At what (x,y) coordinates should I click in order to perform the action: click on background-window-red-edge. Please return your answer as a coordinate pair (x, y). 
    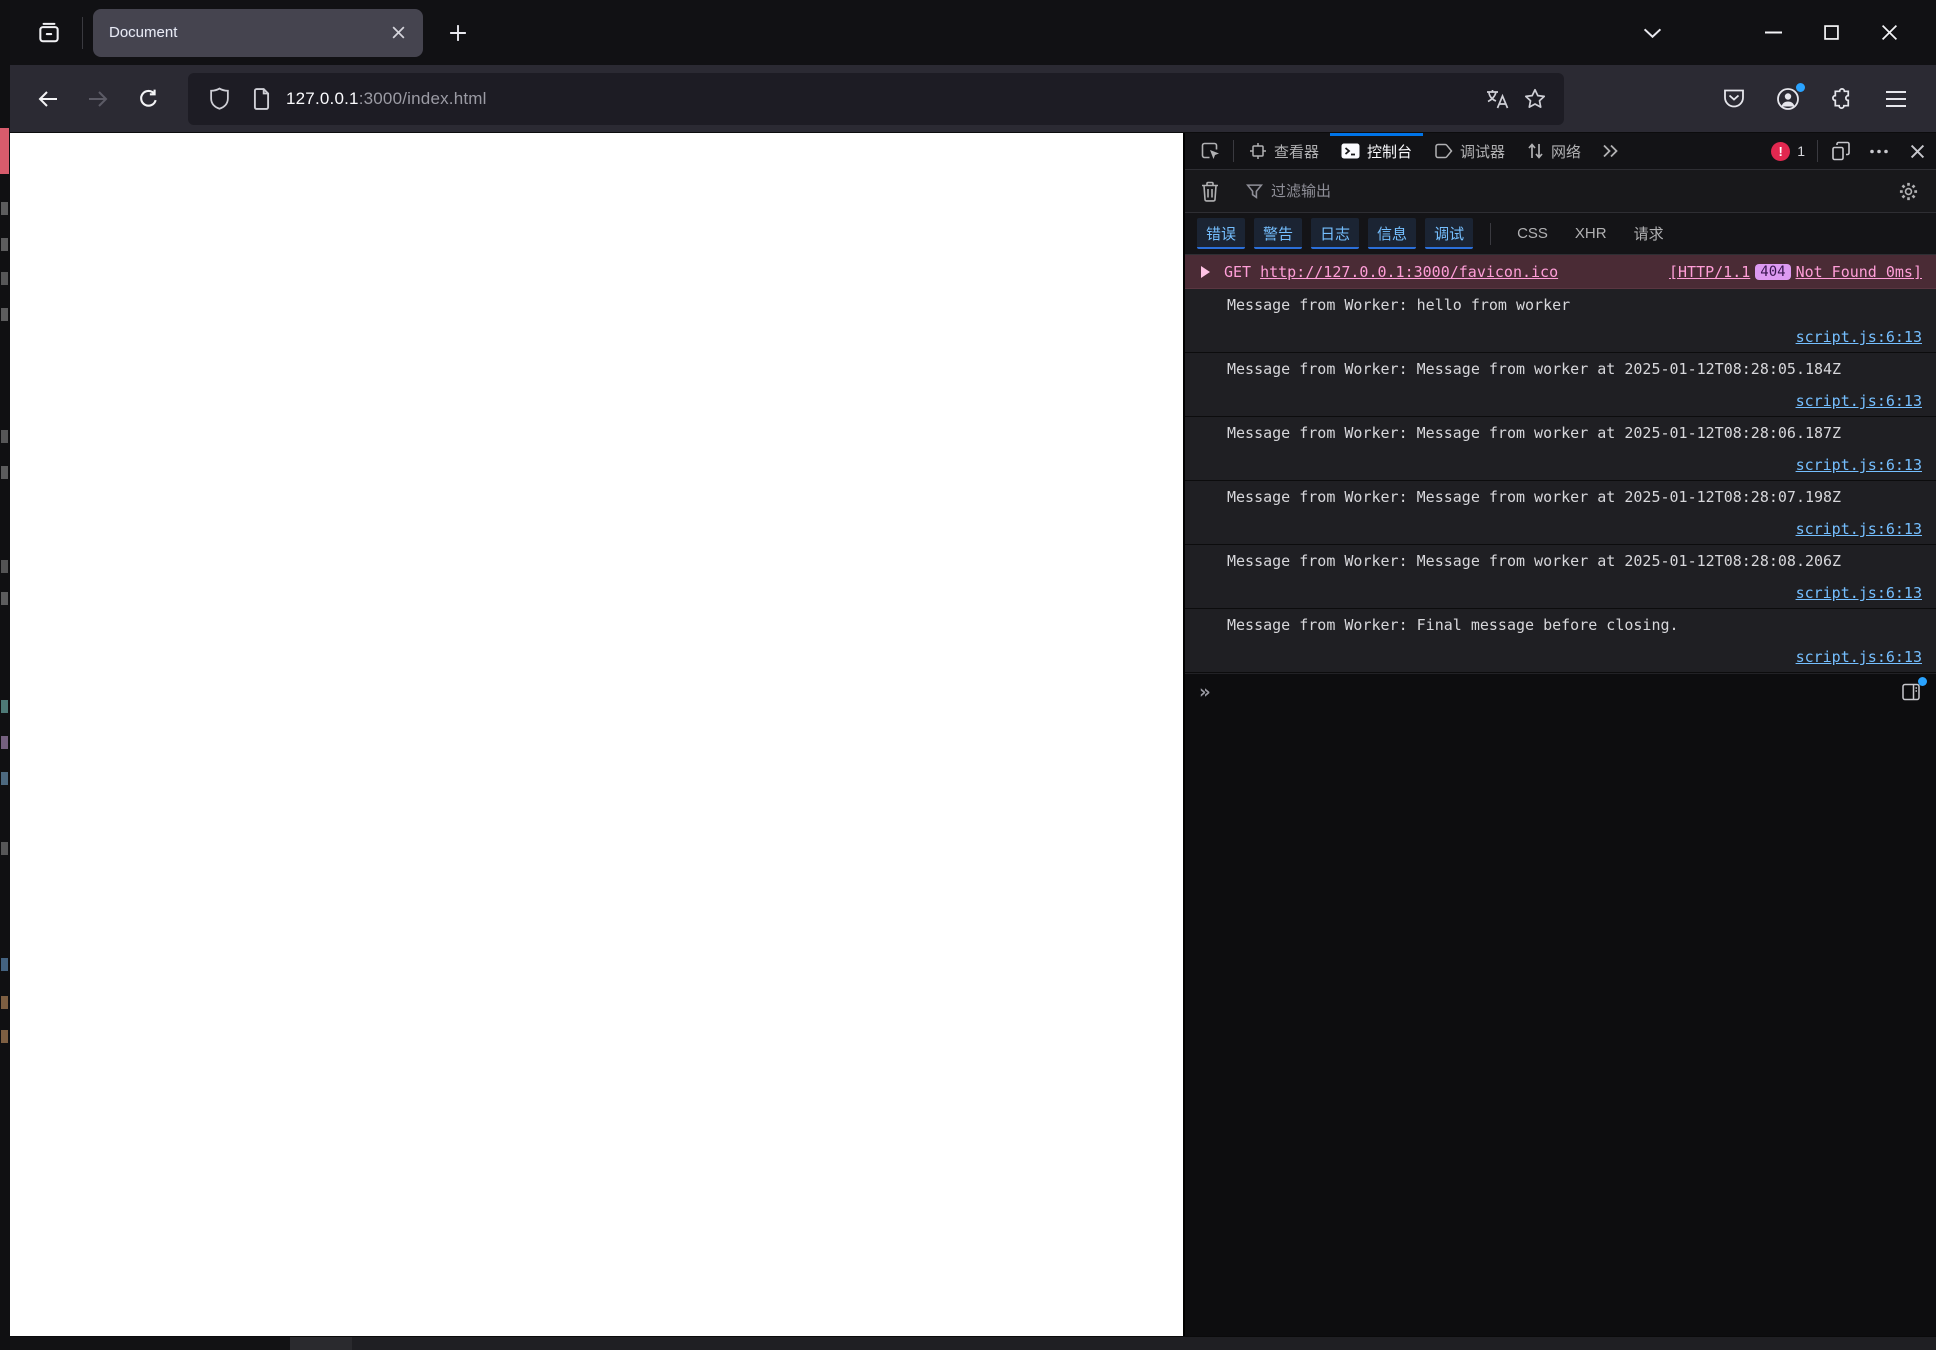
    Looking at the image, I should click on (4, 151).